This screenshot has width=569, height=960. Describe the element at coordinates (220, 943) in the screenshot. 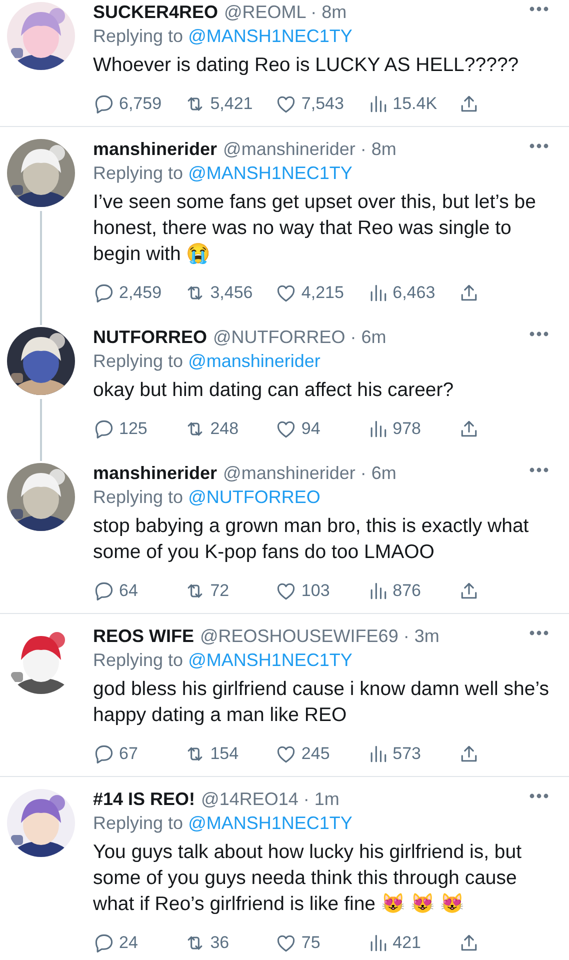

I see `retweet-count: 36` at that location.